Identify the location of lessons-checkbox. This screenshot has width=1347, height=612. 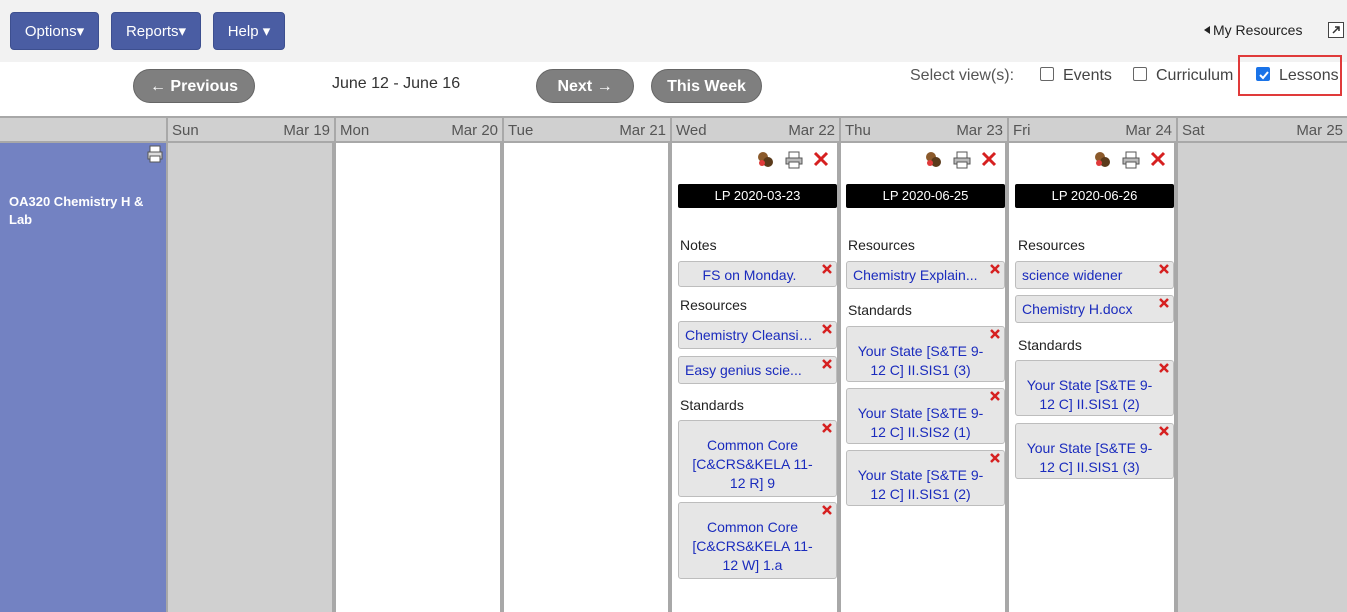
(1263, 74).